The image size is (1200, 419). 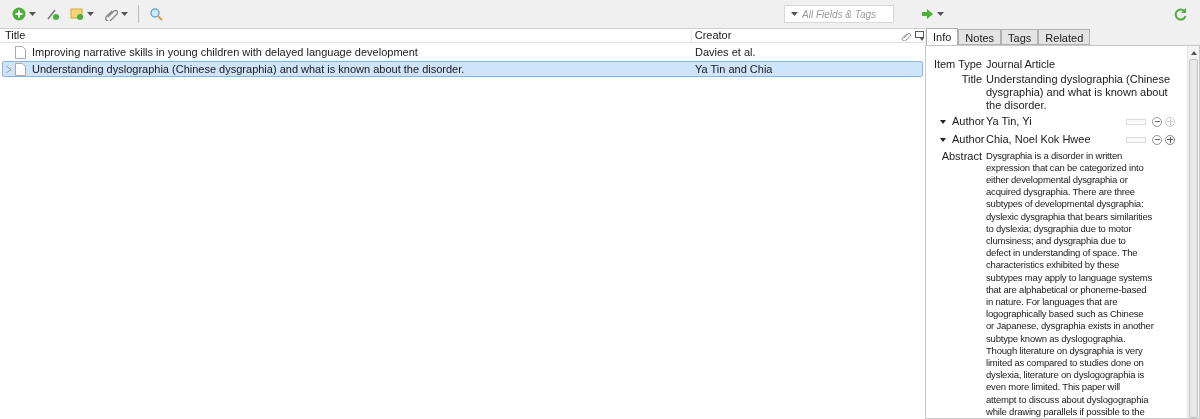 I want to click on search-field: All Fields & Tags, so click(x=839, y=14).